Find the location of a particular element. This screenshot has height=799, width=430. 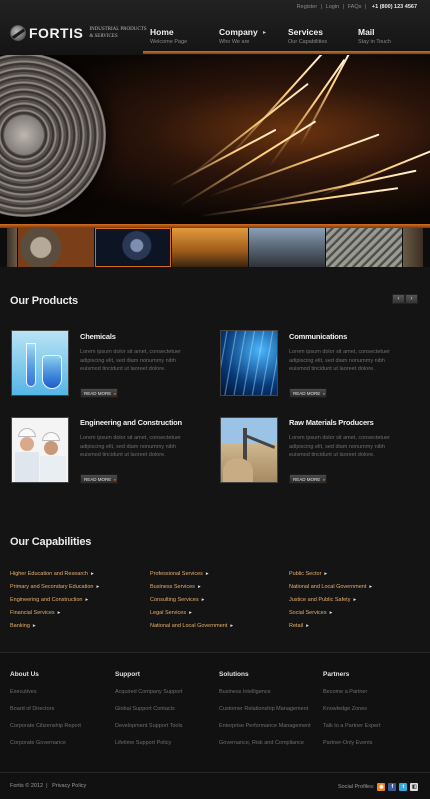

footer-link: Enterprise Performance Management is located at coordinates (265, 726).